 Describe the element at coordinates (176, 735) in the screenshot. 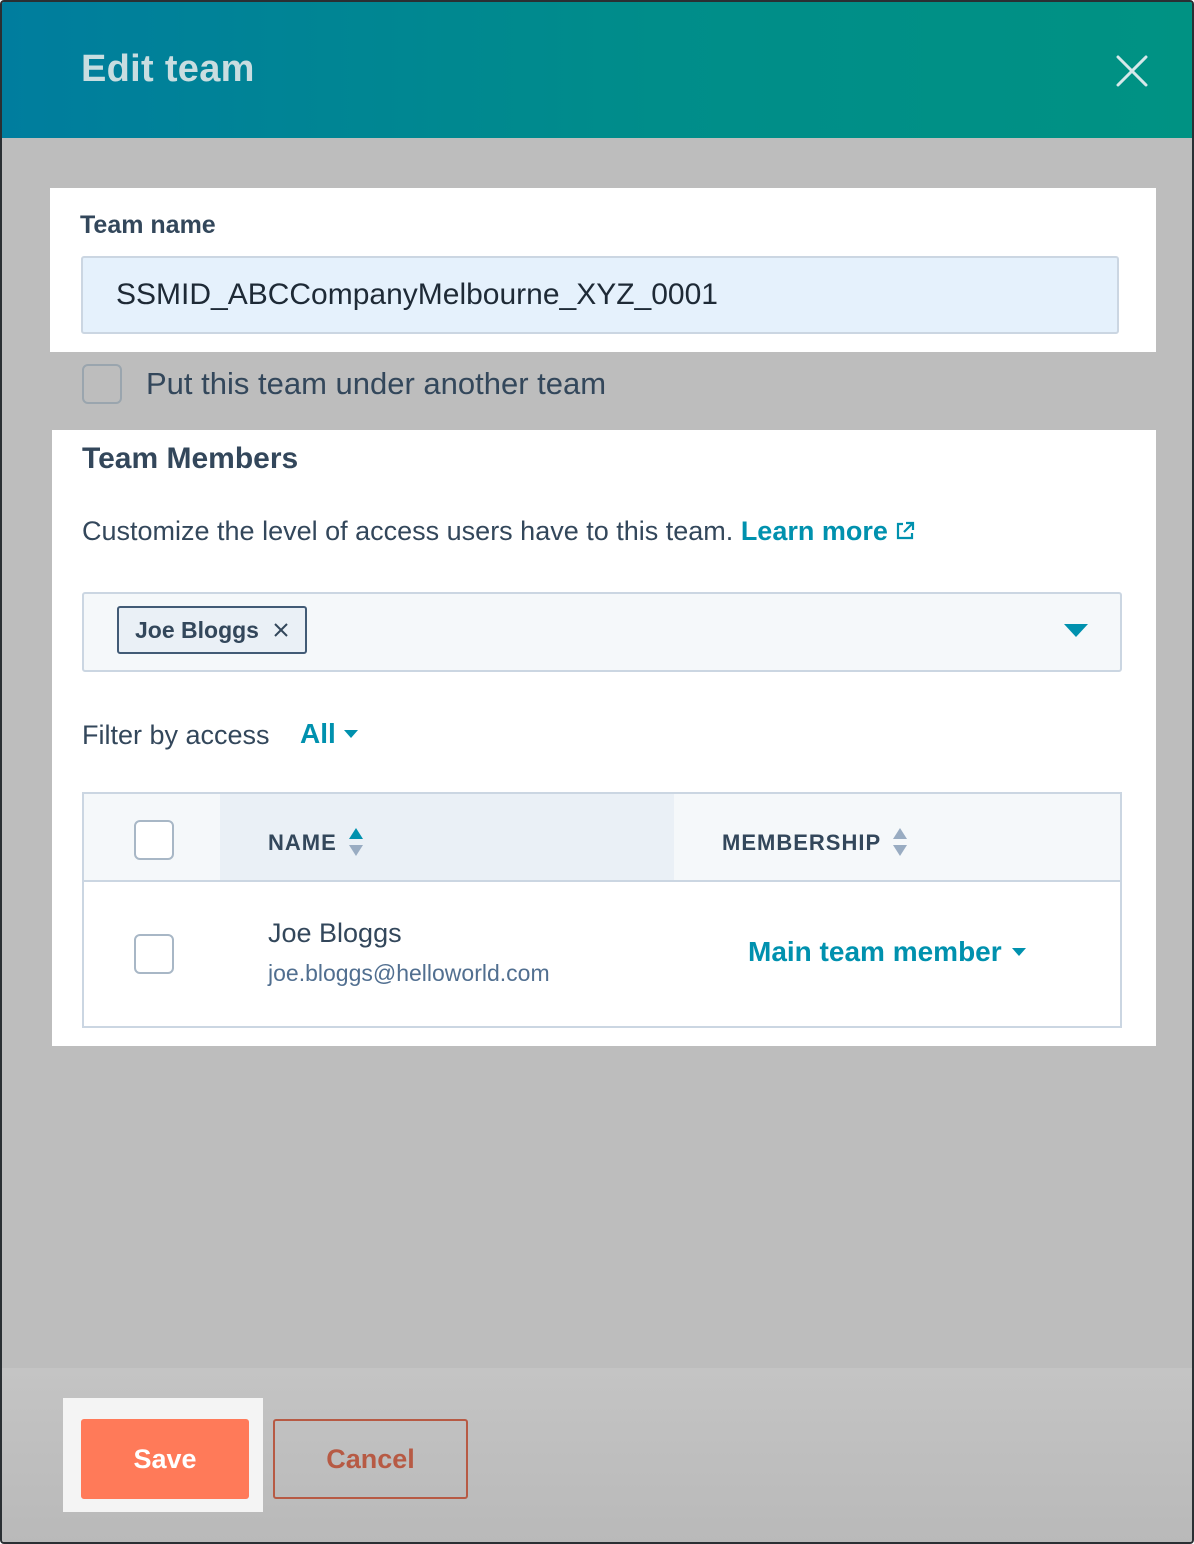

I see `filter-by-access-label: Filter by access` at that location.